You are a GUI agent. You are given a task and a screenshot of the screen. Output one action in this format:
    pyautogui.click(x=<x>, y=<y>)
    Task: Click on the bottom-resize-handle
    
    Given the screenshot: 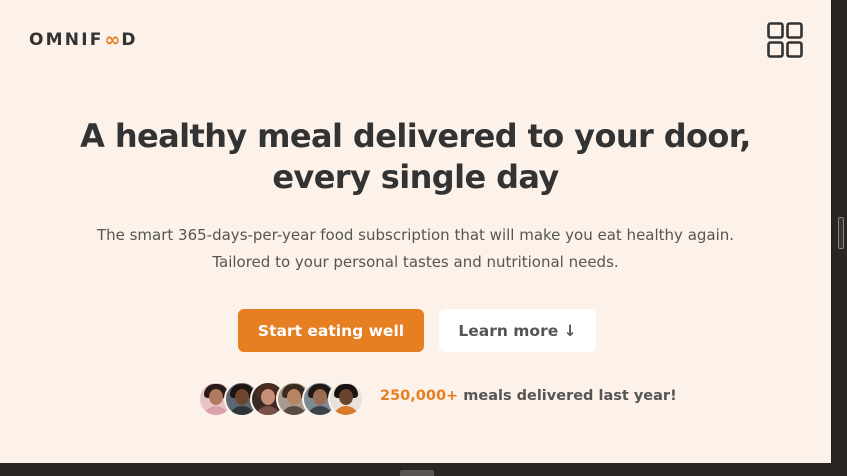 What is the action you would take?
    pyautogui.click(x=417, y=473)
    